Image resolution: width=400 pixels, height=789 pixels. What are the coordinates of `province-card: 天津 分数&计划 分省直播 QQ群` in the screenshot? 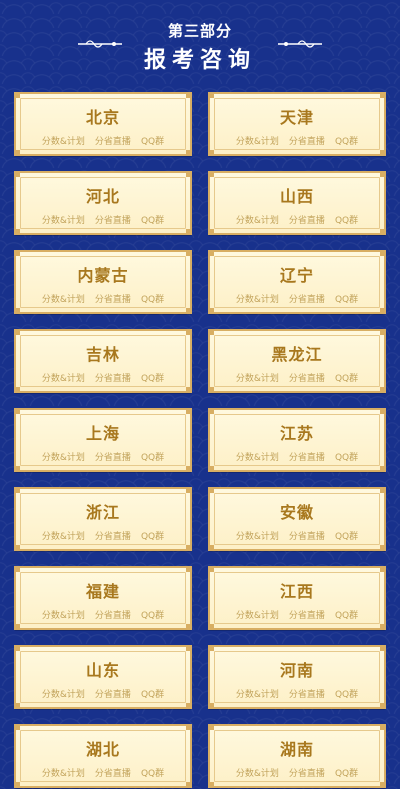 It's located at (297, 124).